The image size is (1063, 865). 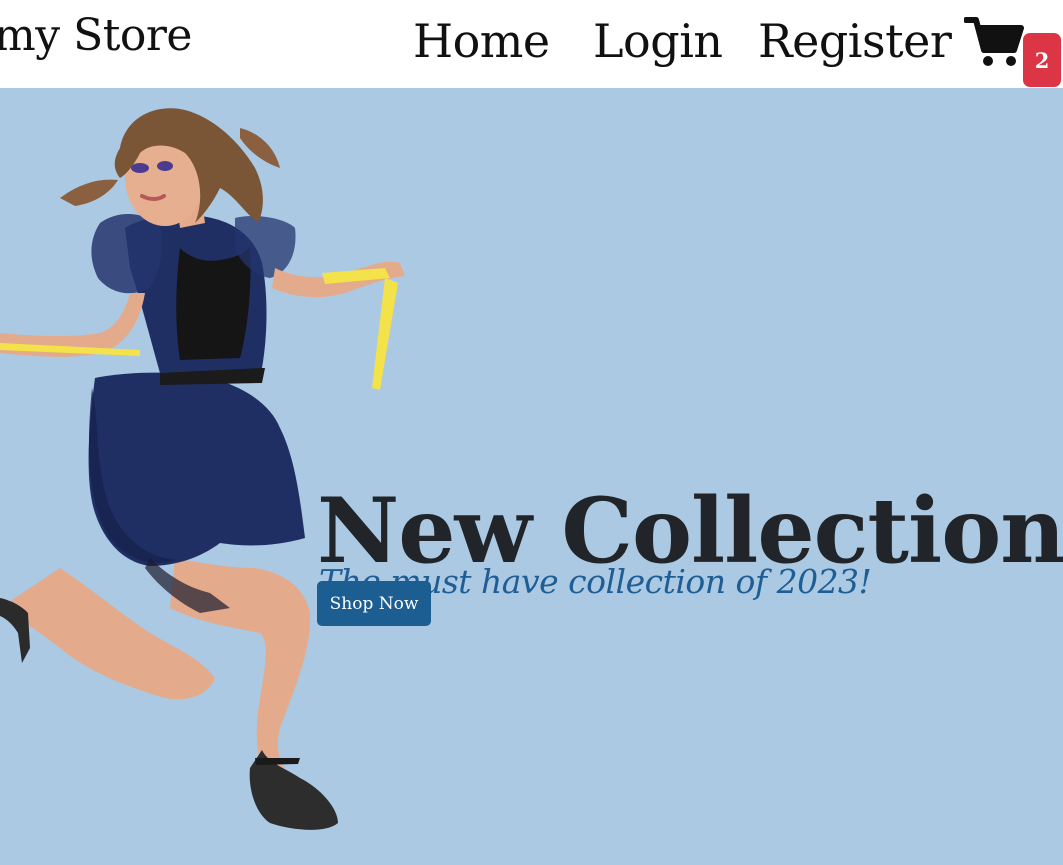 What do you see at coordinates (994, 41) in the screenshot?
I see `shopping-cart-icon` at bounding box center [994, 41].